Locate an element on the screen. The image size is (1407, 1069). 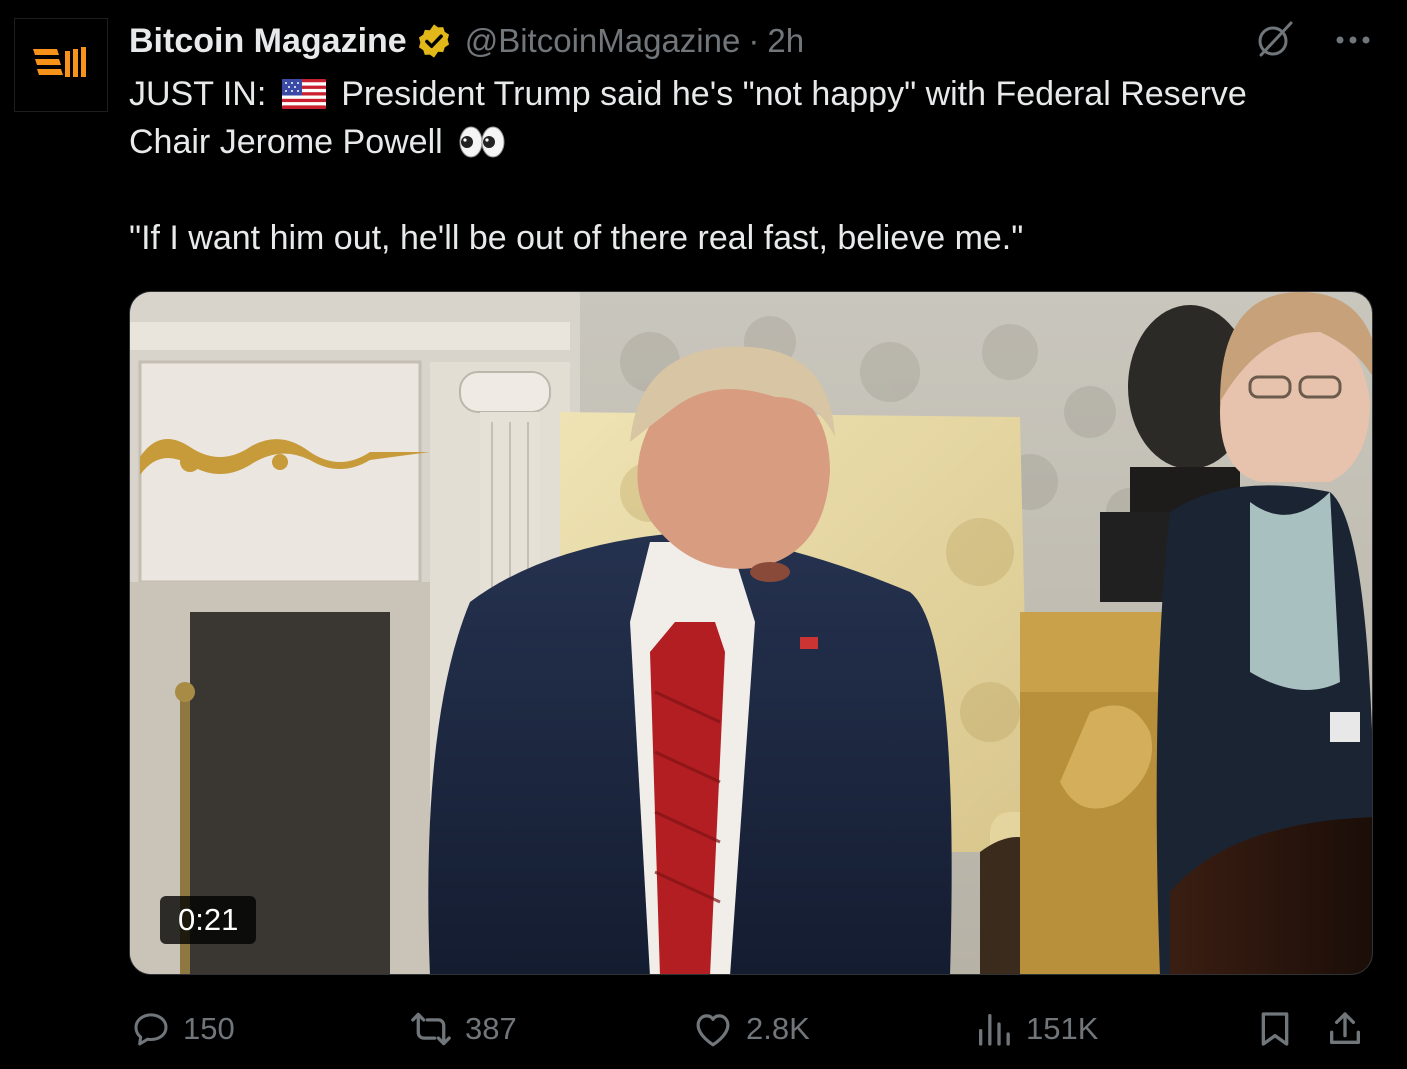
views-button: 151K is located at coordinates (1036, 1029).